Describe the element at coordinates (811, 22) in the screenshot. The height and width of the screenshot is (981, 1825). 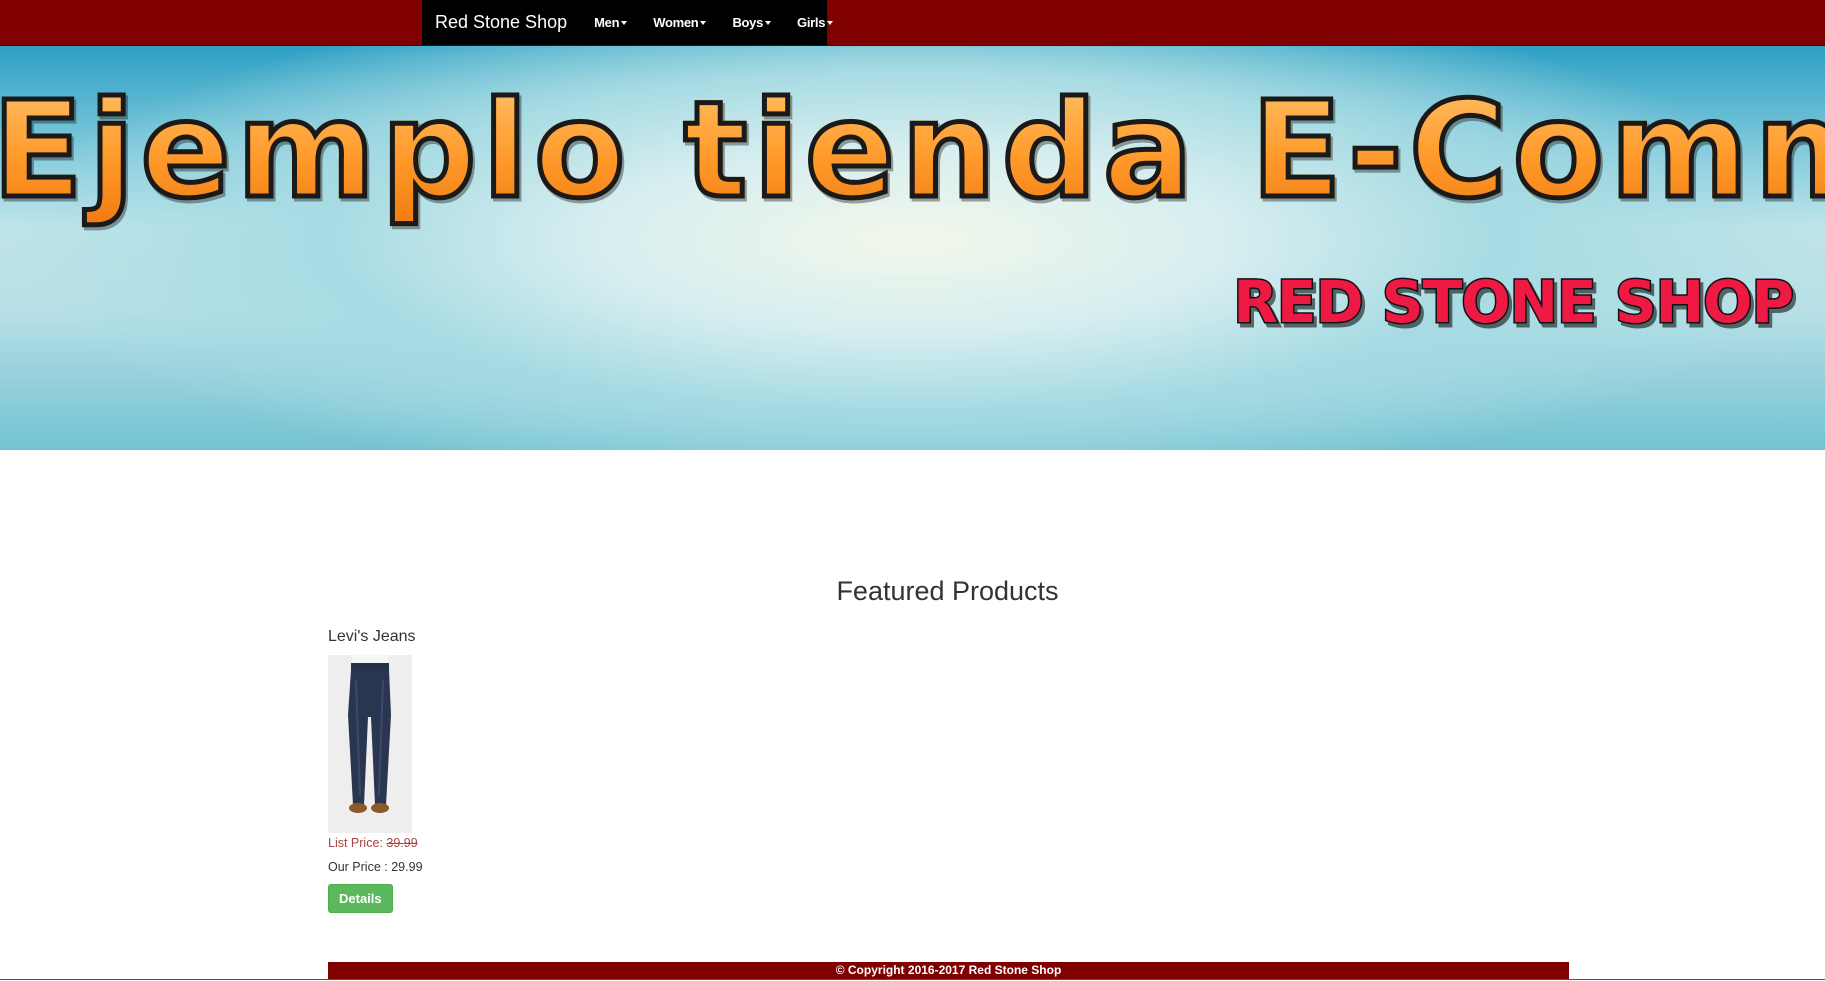
I see `nav-item-label: Girls` at that location.